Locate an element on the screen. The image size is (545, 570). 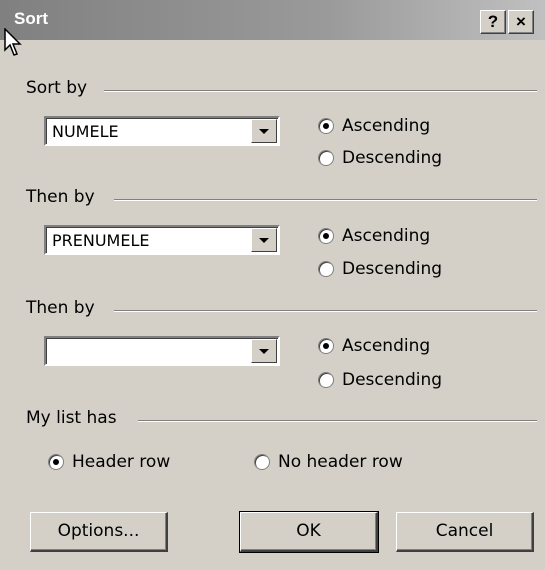
title-bar: Sort ? × is located at coordinates (272, 20).